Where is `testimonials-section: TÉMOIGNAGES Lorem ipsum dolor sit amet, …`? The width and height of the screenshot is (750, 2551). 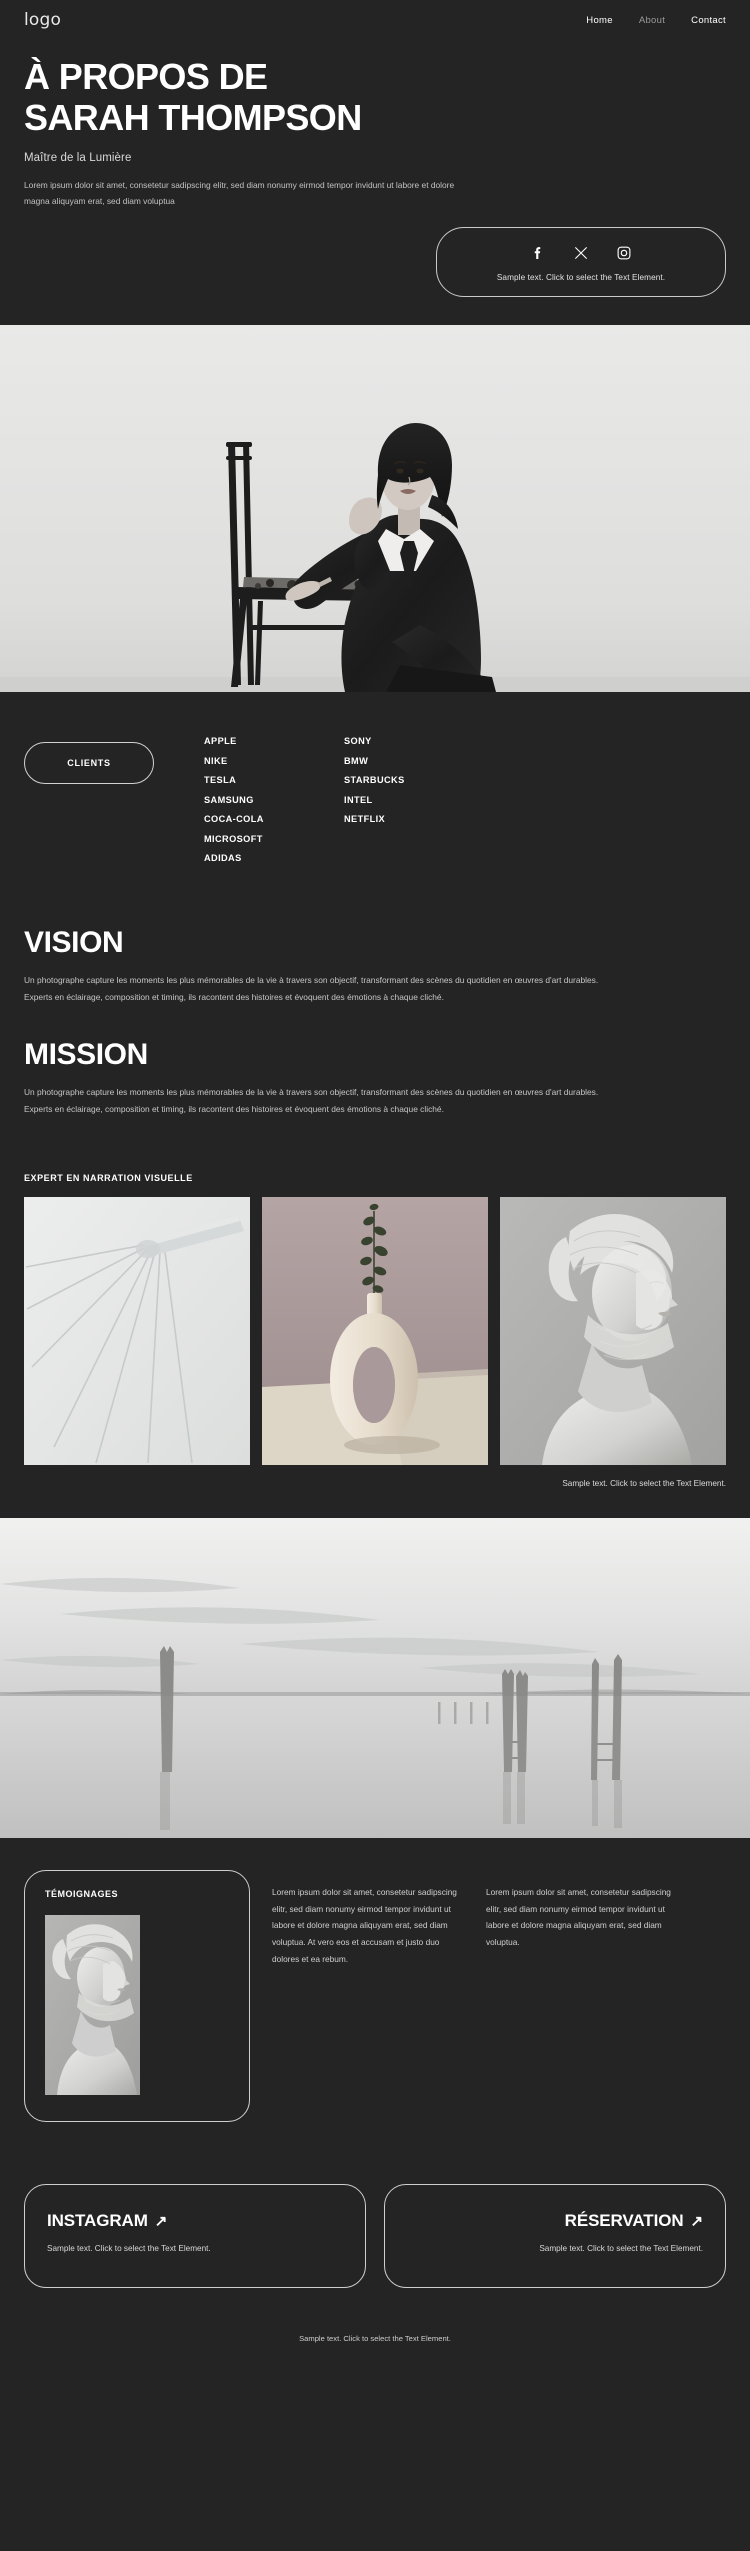
testimonials-section: TÉMOIGNAGES Lorem ipsum dolor sit amet, … is located at coordinates (375, 1980).